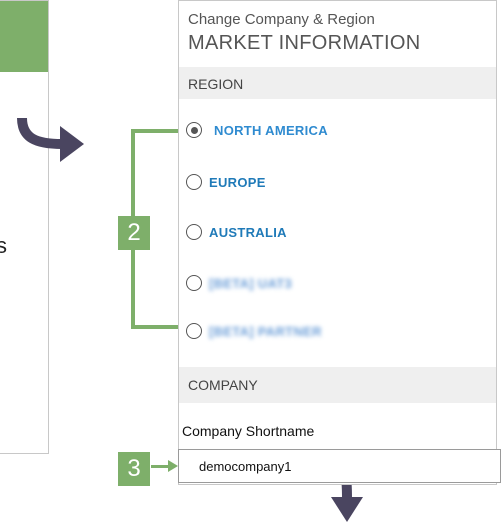 The image size is (503, 525). What do you see at coordinates (24, 36) in the screenshot?
I see `previous-panel-header` at bounding box center [24, 36].